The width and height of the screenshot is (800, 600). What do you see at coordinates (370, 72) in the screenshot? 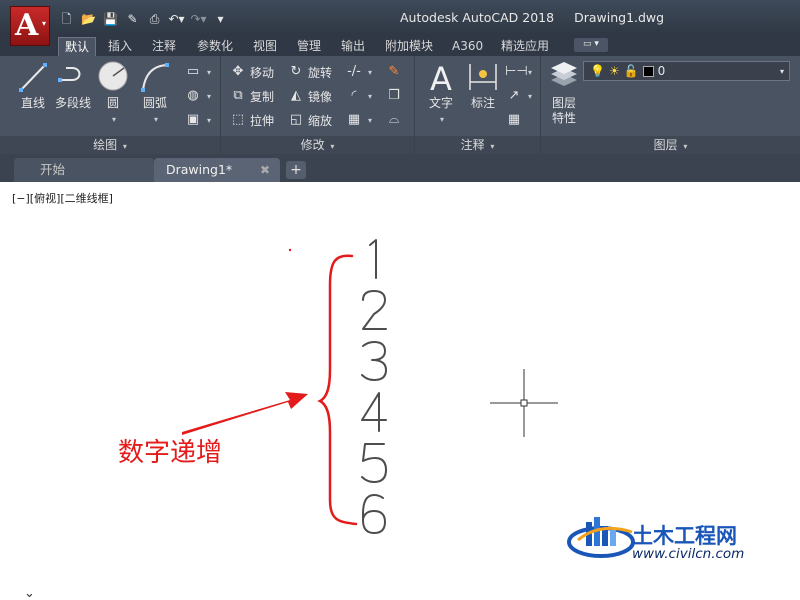
I see `trim-dropdown-icon: ▾` at bounding box center [370, 72].